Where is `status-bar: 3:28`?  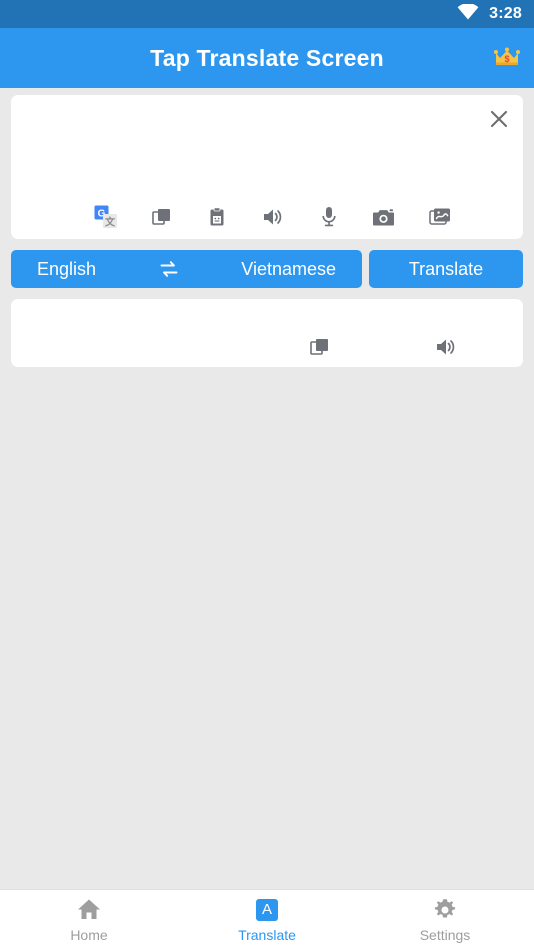
status-bar: 3:28 is located at coordinates (267, 14).